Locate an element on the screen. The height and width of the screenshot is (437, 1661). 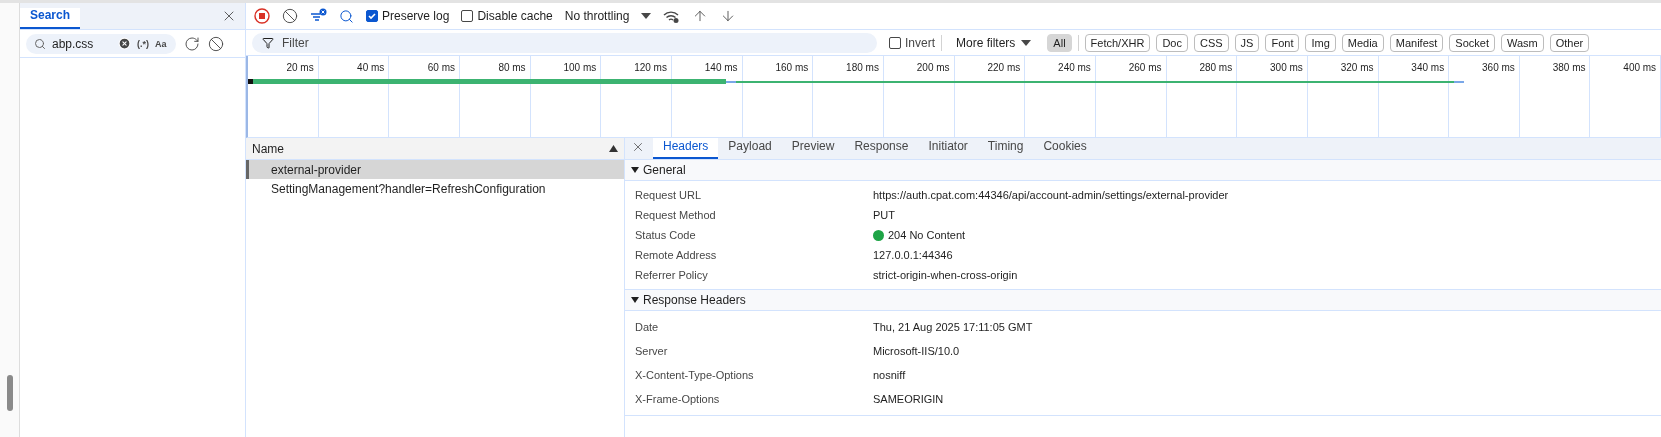
column-title: Name is located at coordinates (268, 148).